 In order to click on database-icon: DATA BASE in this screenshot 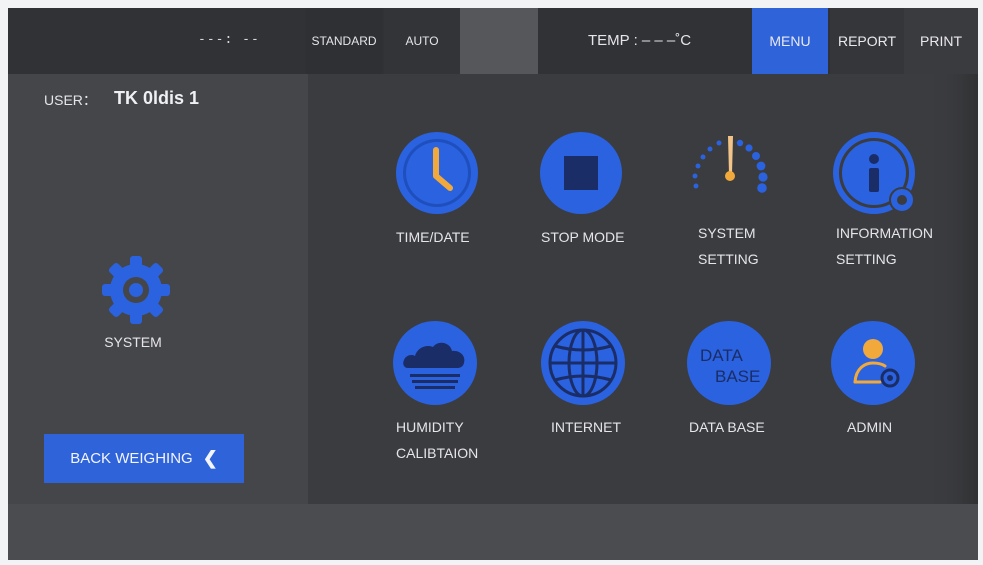, I will do `click(729, 363)`.